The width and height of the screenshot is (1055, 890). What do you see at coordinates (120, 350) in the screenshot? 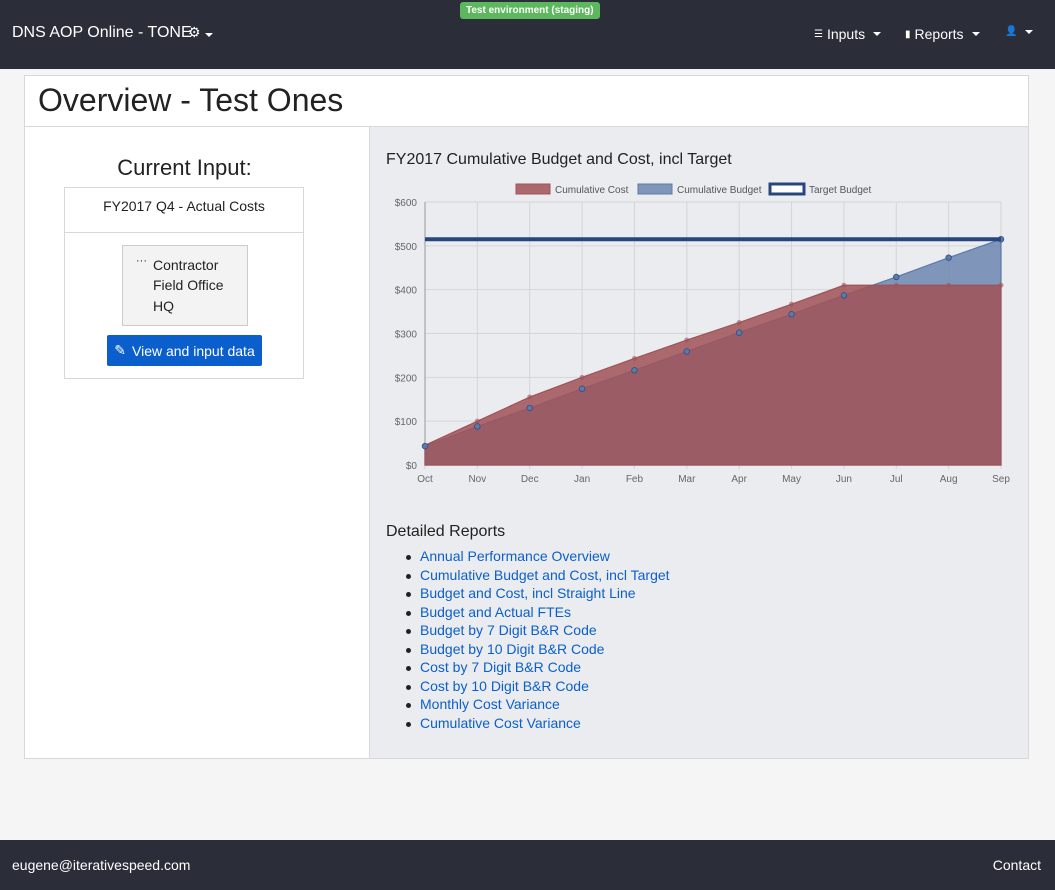
I see `pencil-icon: ✎` at bounding box center [120, 350].